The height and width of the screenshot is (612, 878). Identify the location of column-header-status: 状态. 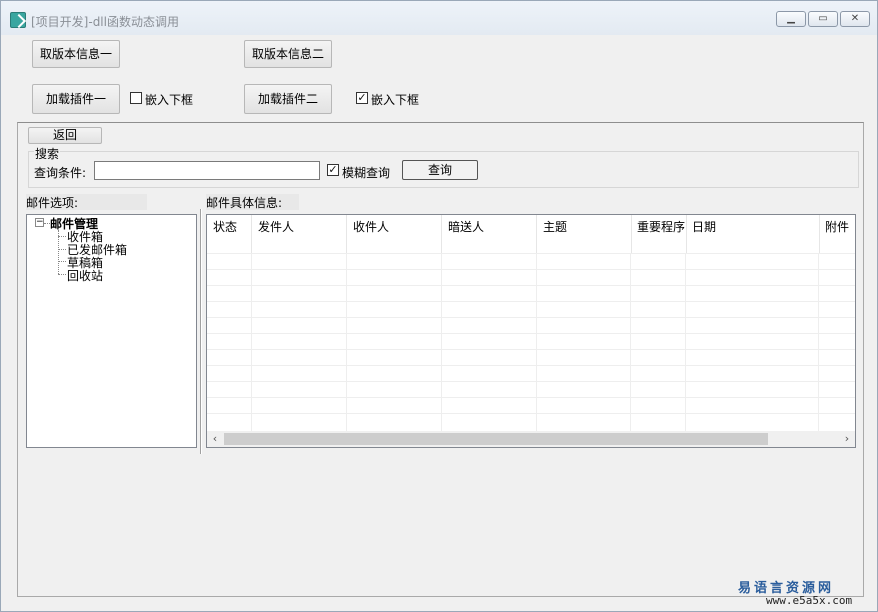
(229, 234).